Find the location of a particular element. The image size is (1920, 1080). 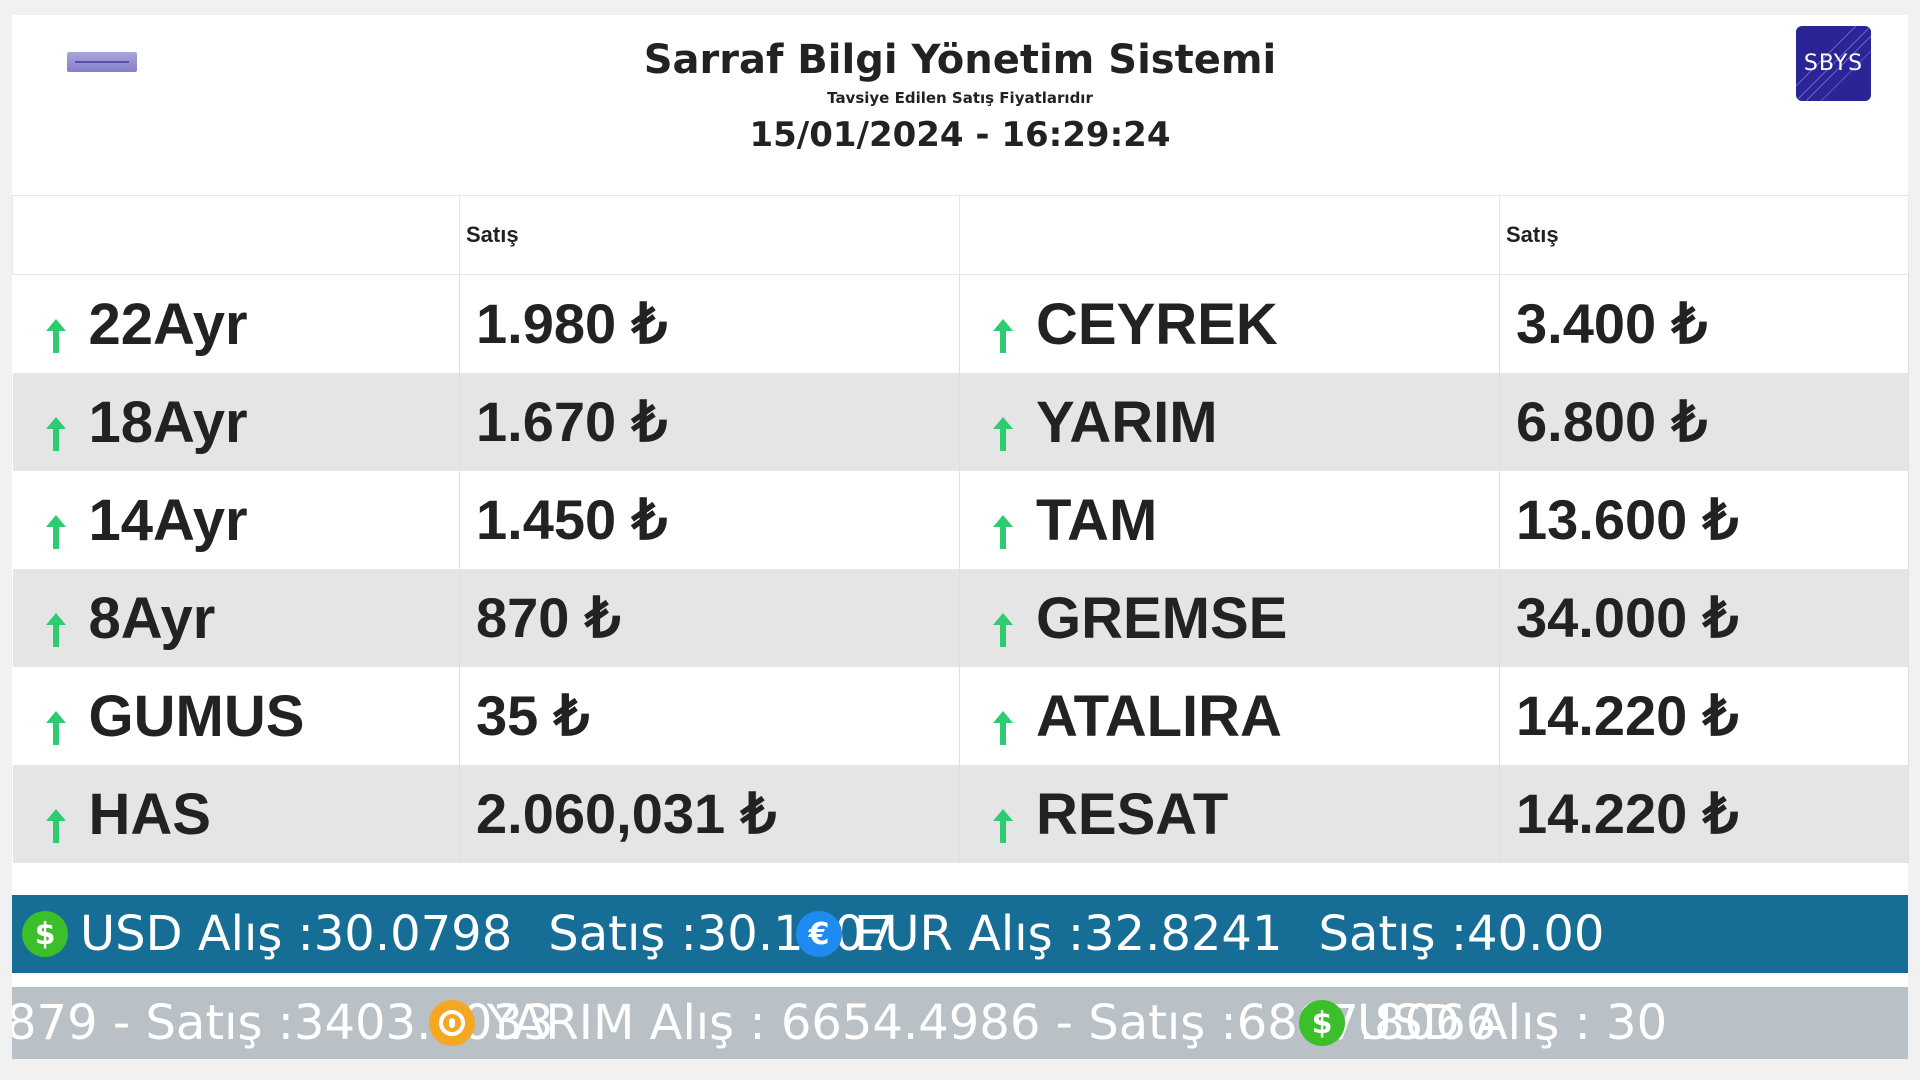

product-name-cell: GUMUS is located at coordinates (236, 716).